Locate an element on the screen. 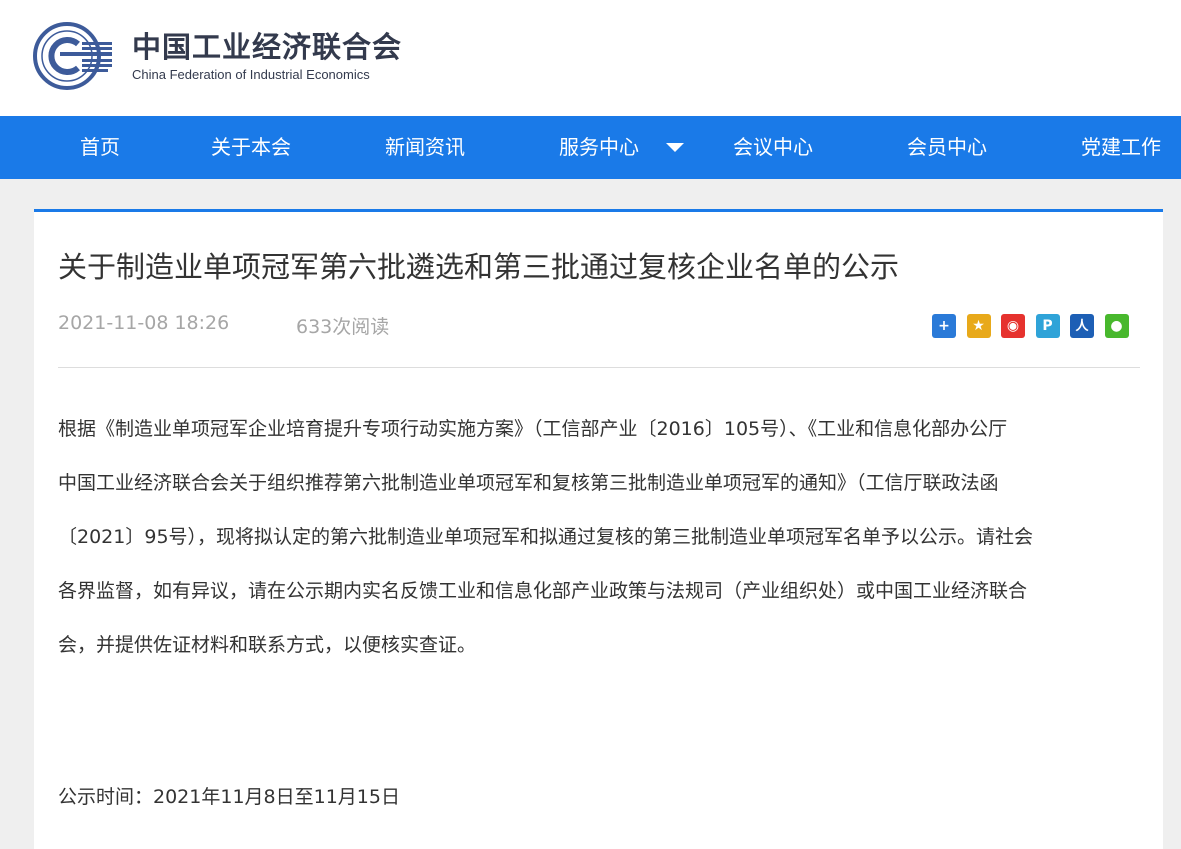 The height and width of the screenshot is (849, 1181). org-name-en: China Federation of Industrial Economics is located at coordinates (251, 74).